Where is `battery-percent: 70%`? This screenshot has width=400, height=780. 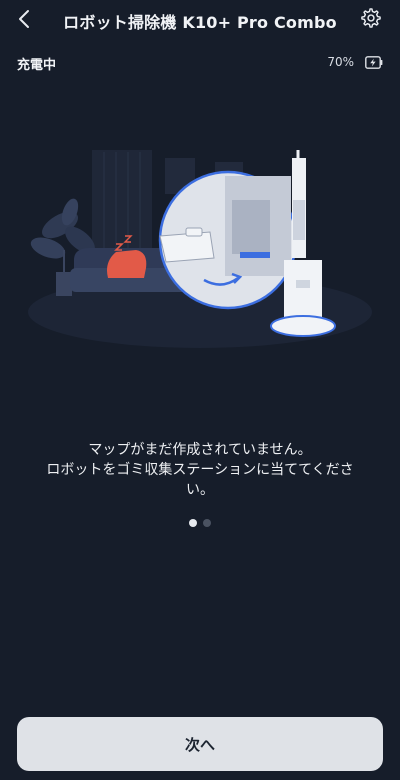
battery-percent: 70% is located at coordinates (340, 62).